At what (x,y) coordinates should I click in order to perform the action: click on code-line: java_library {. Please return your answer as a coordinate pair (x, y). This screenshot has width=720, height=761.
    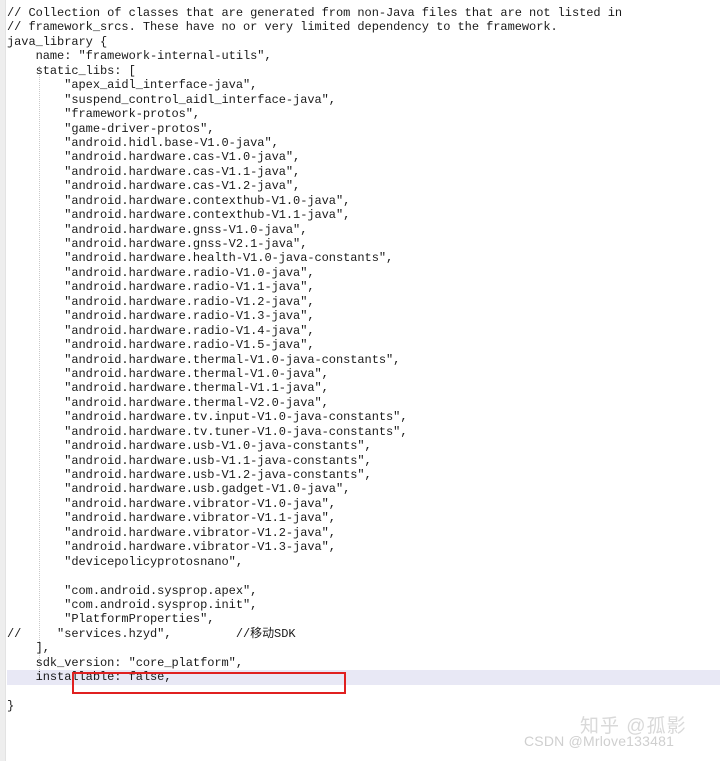
    Looking at the image, I should click on (363, 42).